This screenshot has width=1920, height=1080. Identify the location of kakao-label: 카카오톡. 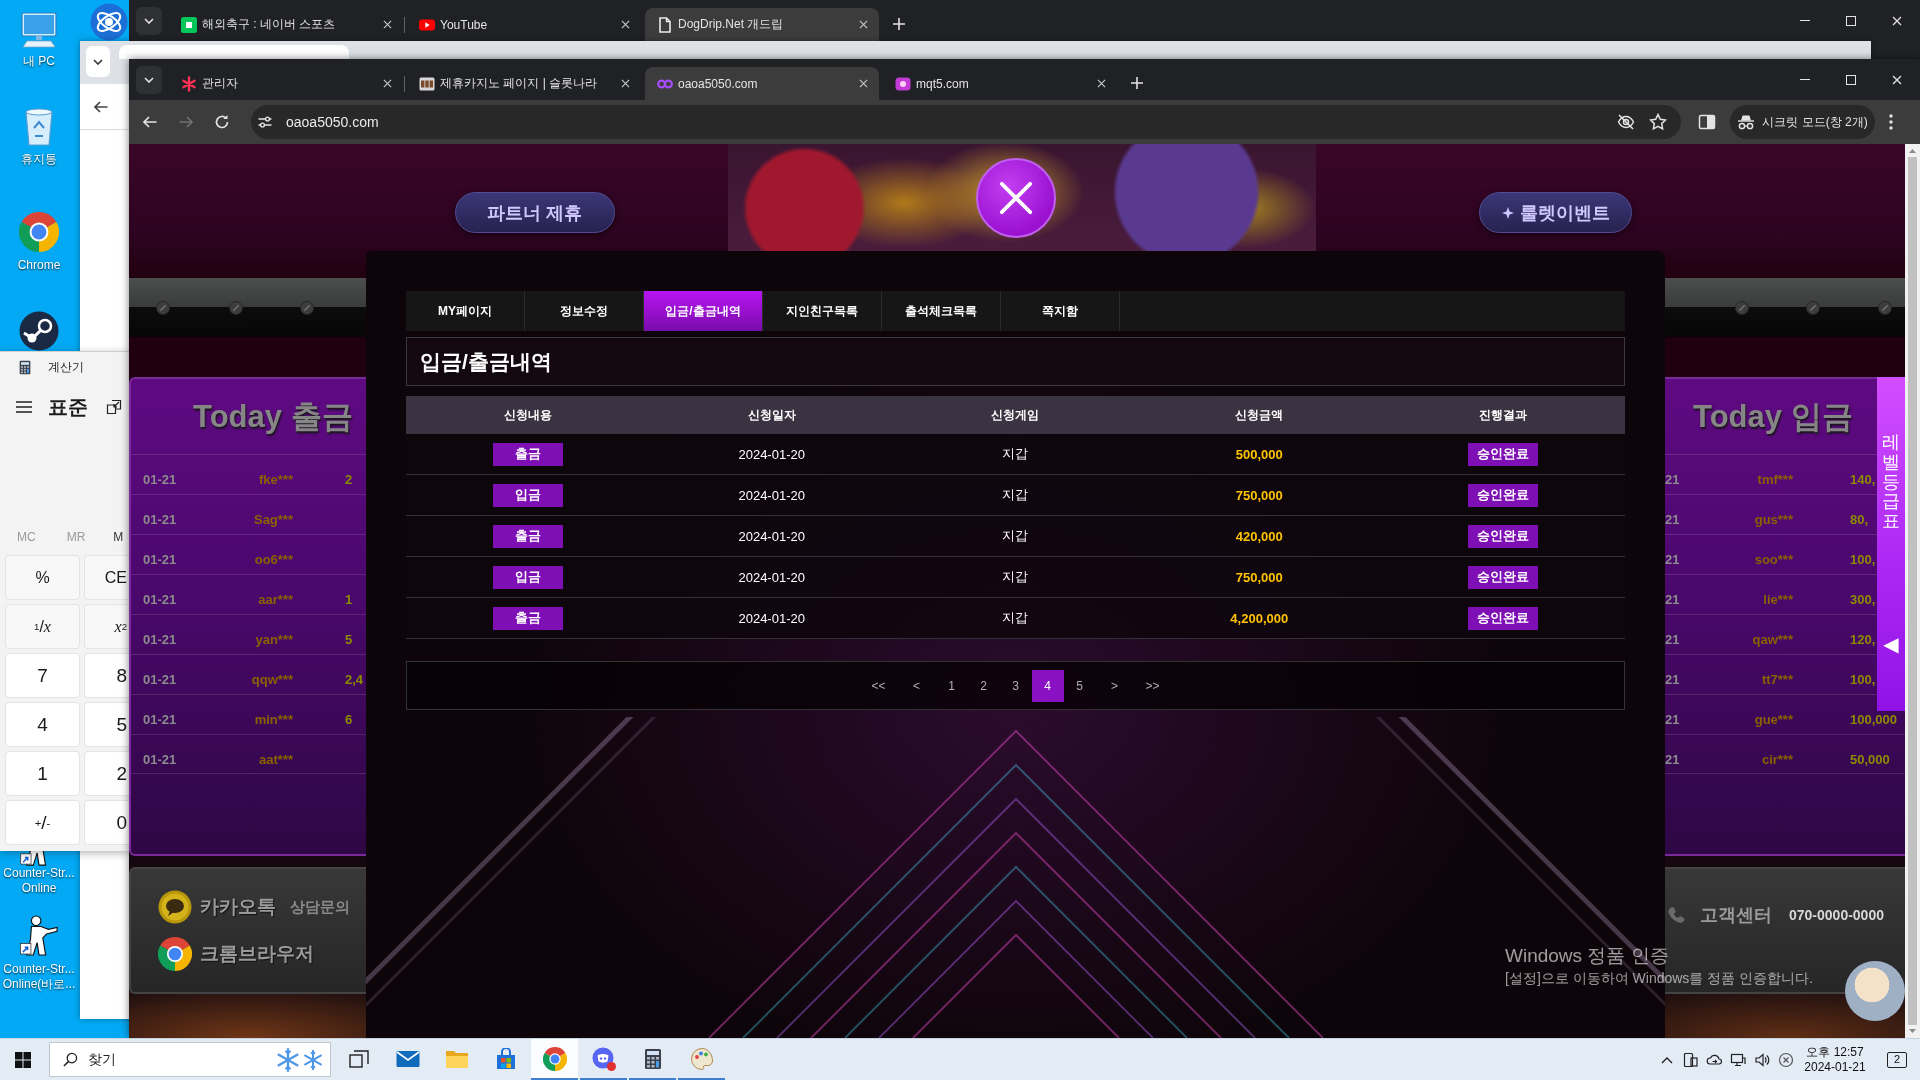
(238, 907).